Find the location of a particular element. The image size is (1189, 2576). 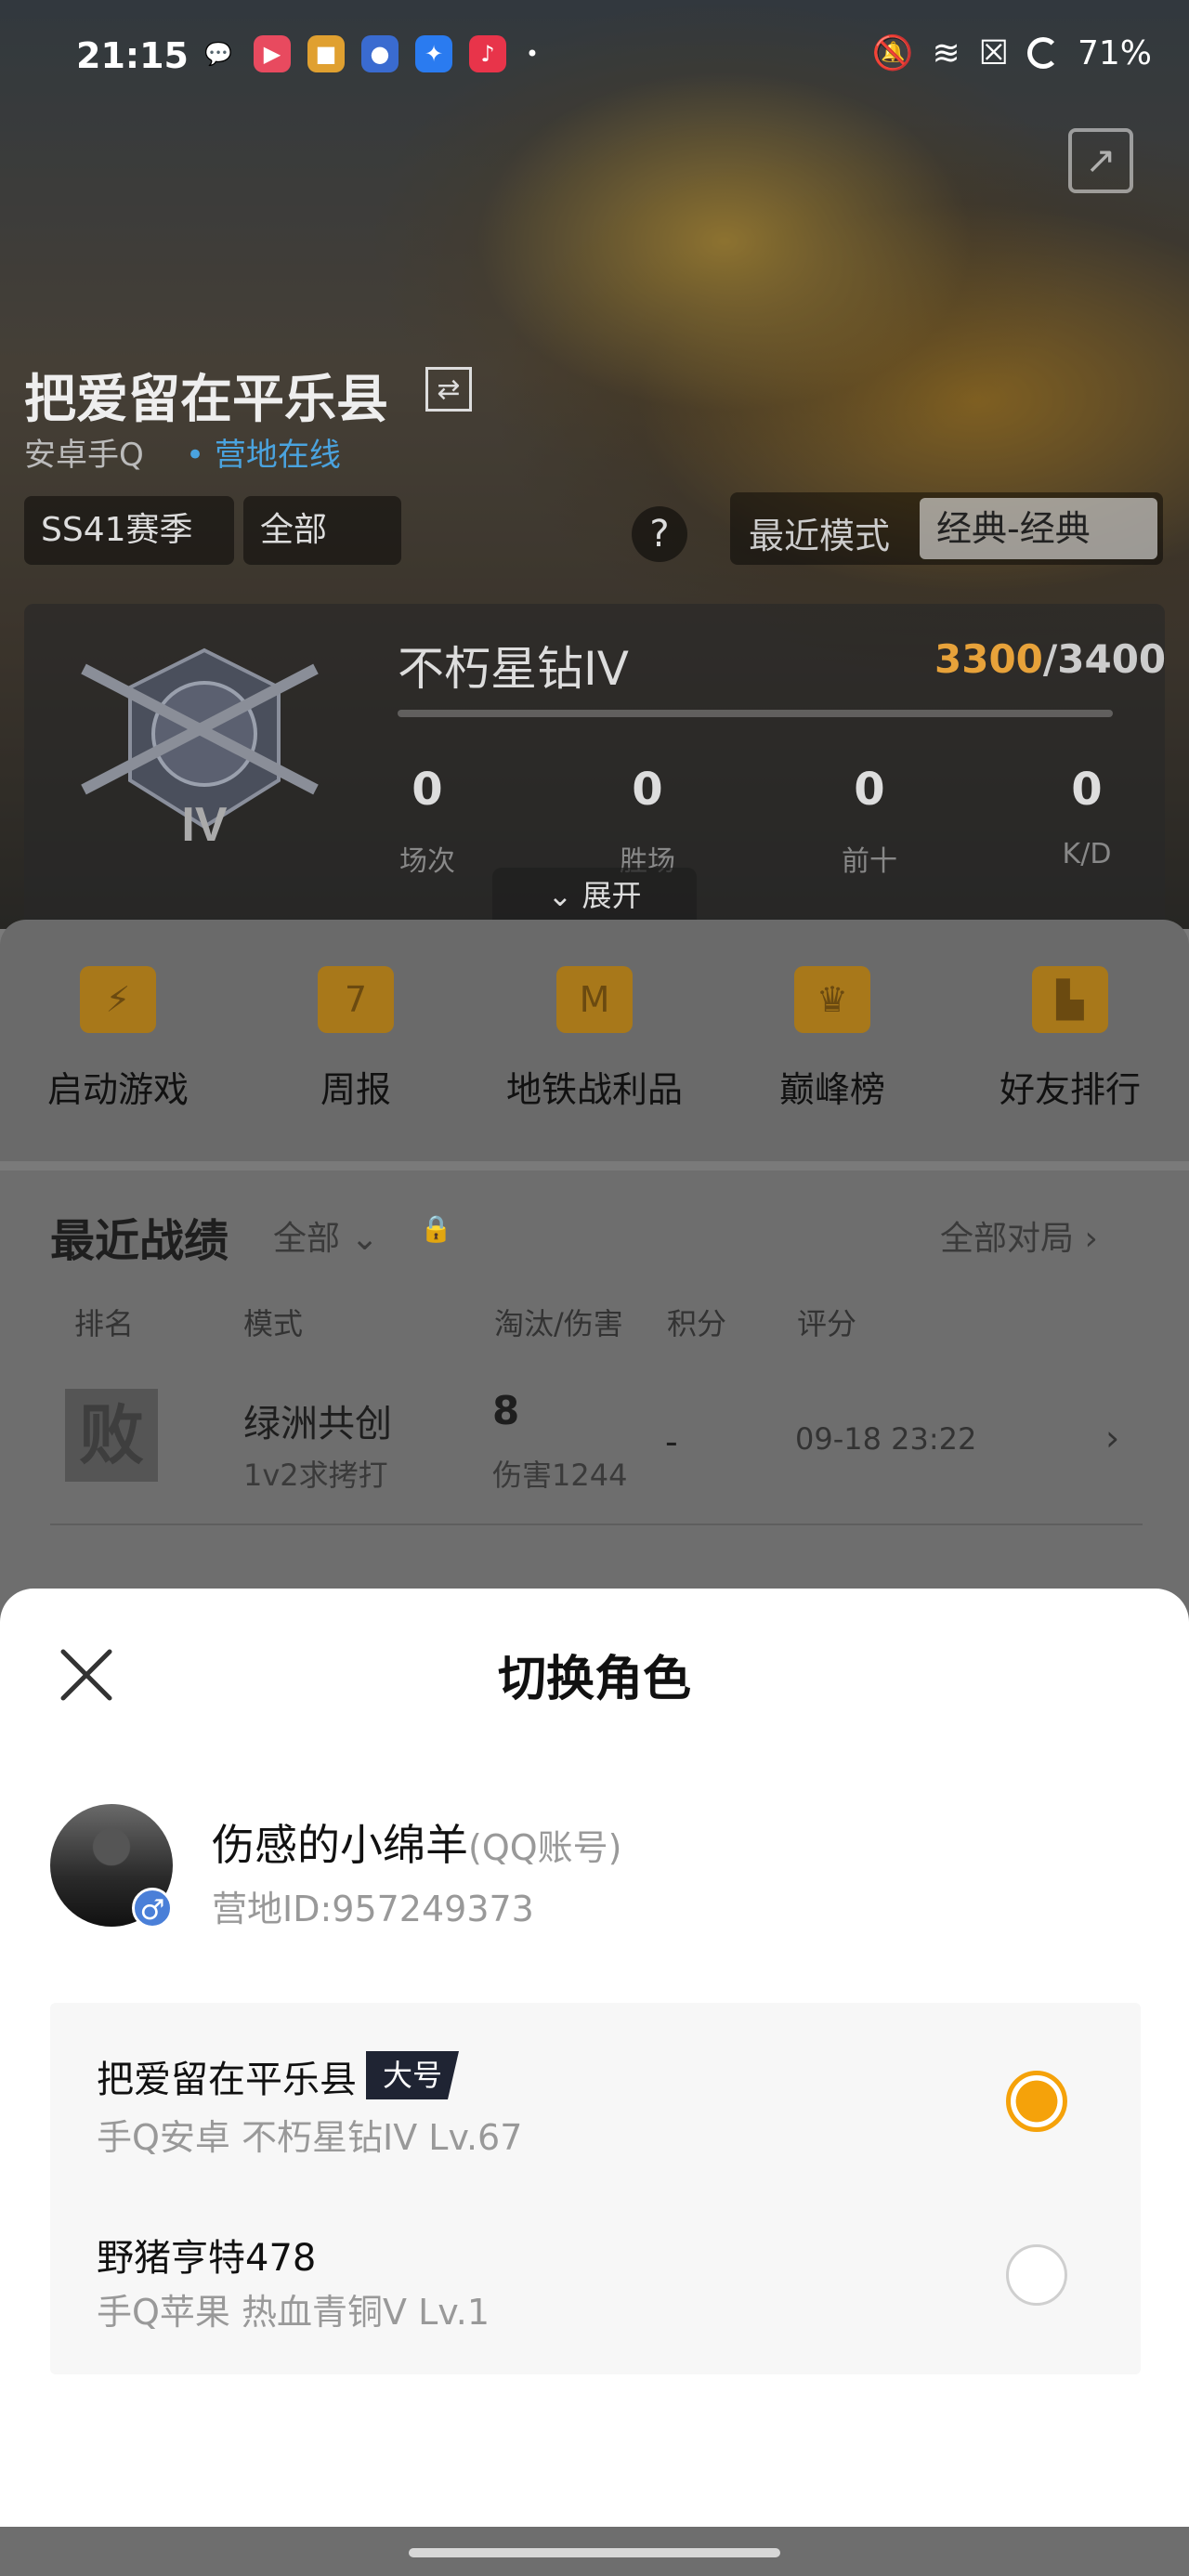

online-status: • 营地在线 is located at coordinates (263, 455).